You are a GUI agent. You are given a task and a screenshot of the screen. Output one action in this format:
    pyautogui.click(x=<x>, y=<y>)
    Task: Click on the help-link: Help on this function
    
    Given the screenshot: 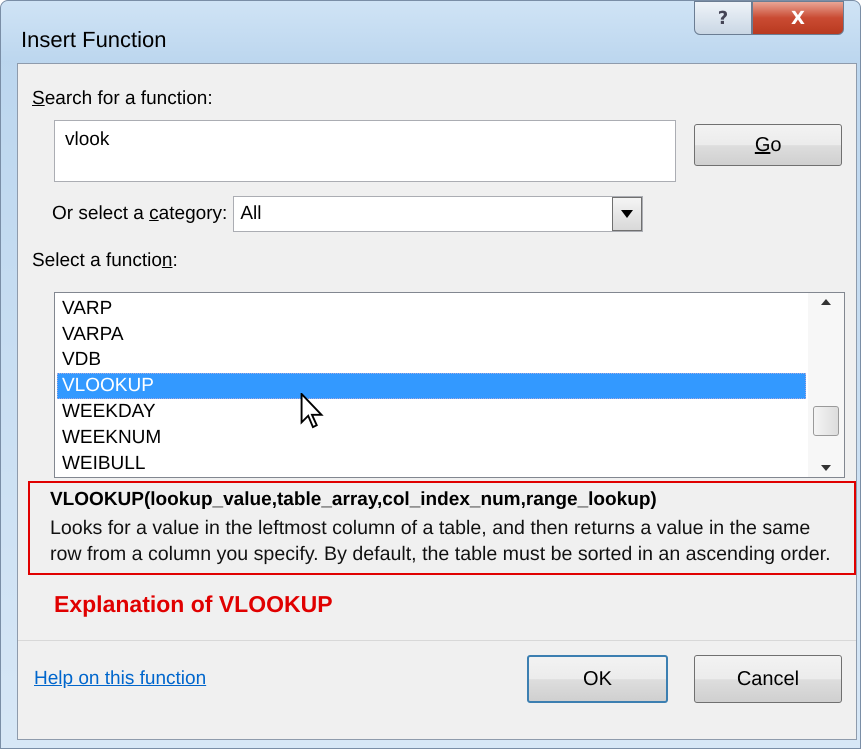 What is the action you would take?
    pyautogui.click(x=120, y=679)
    